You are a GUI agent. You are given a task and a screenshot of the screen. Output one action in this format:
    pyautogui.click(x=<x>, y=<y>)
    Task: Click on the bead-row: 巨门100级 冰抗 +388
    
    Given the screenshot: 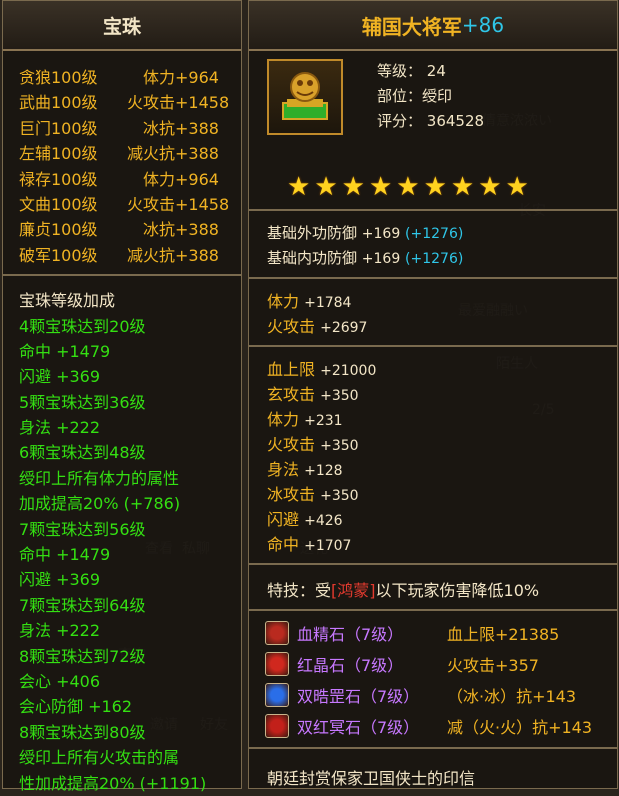 What is the action you would take?
    pyautogui.click(x=130, y=128)
    